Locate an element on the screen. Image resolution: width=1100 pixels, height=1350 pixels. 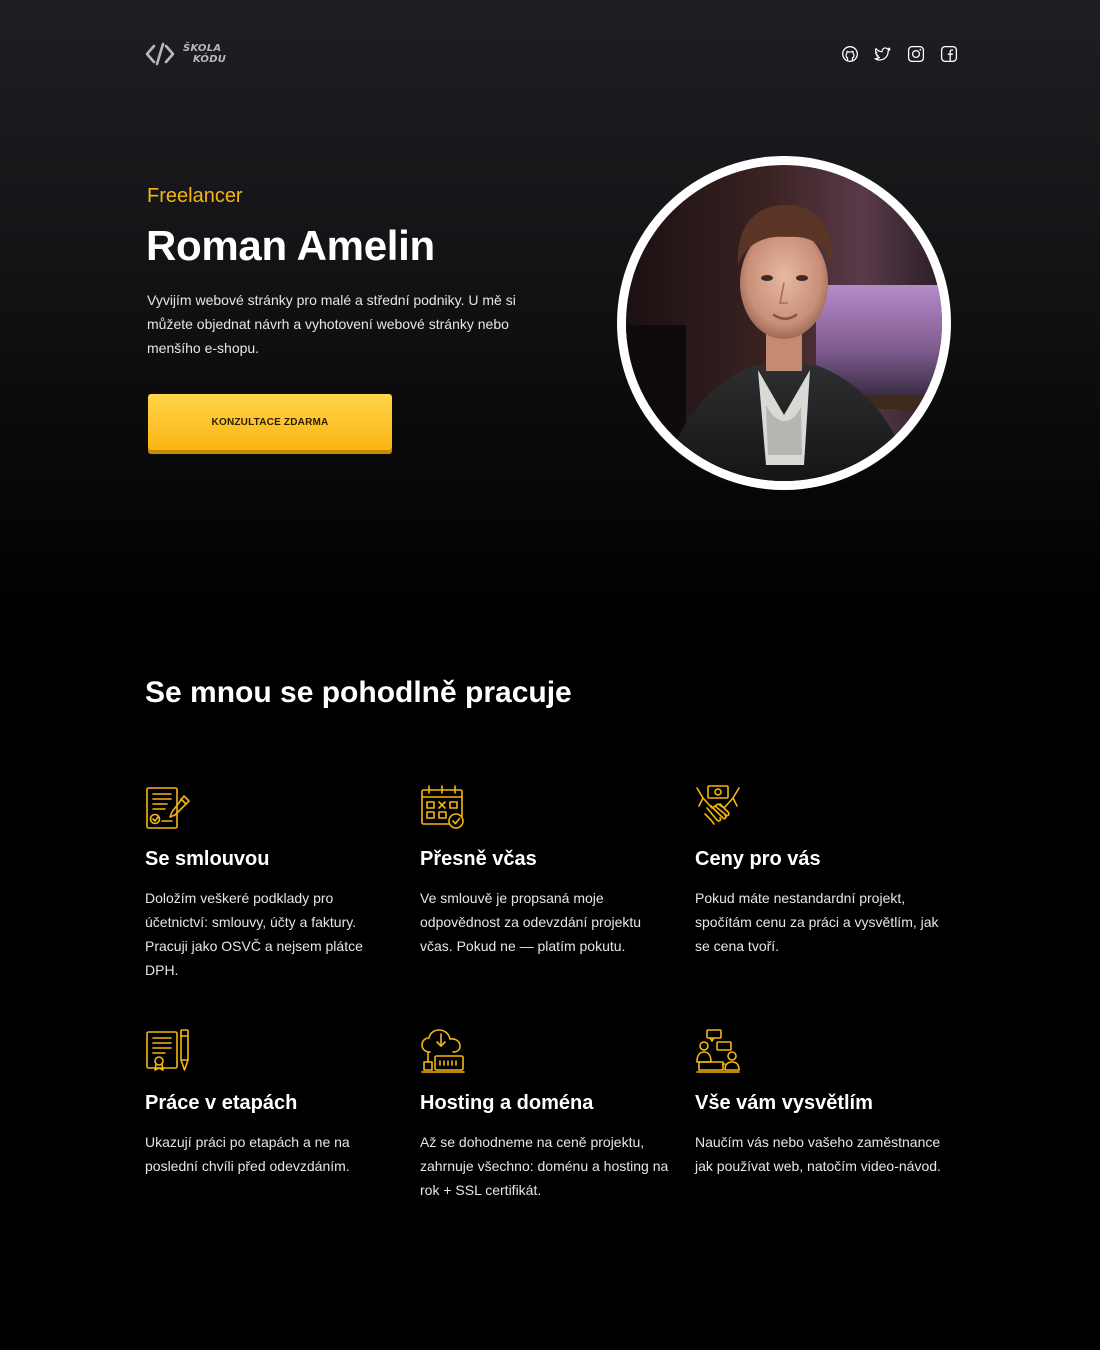
logo-line-1: ŠKOLA is located at coordinates (202, 48).